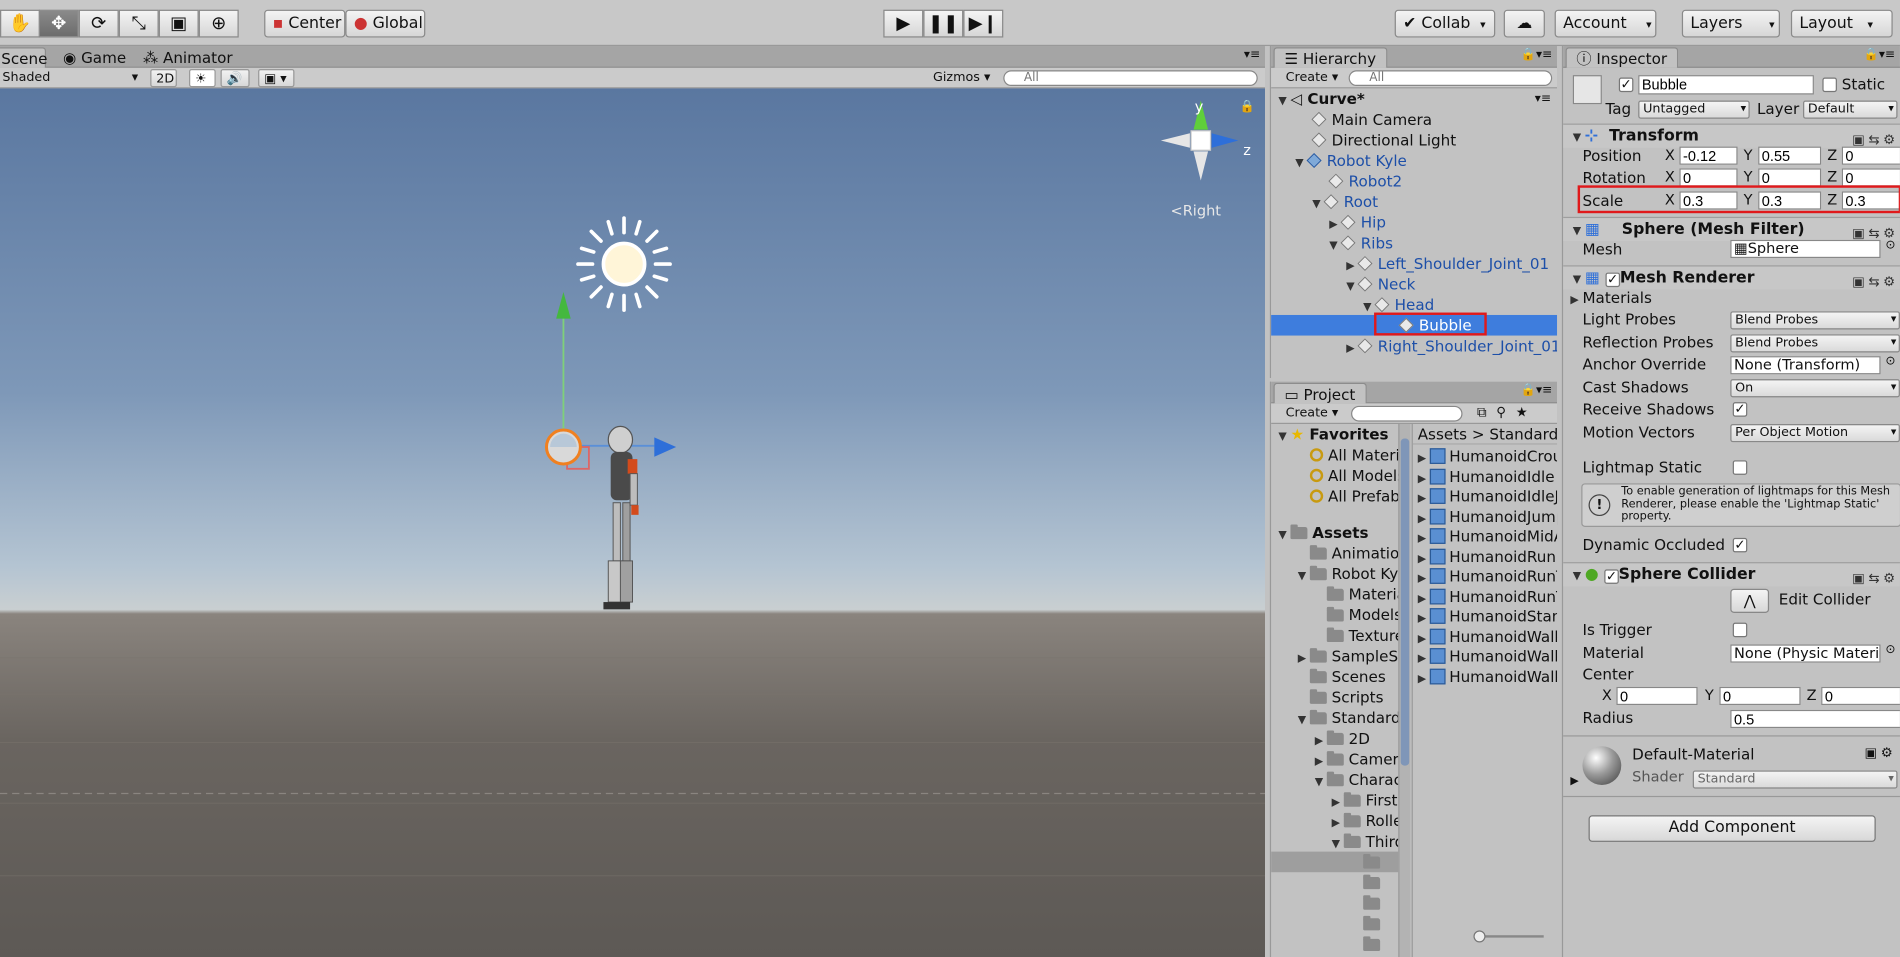 The height and width of the screenshot is (957, 1900). Describe the element at coordinates (1870, 155) in the screenshot. I see `position-z-field` at that location.